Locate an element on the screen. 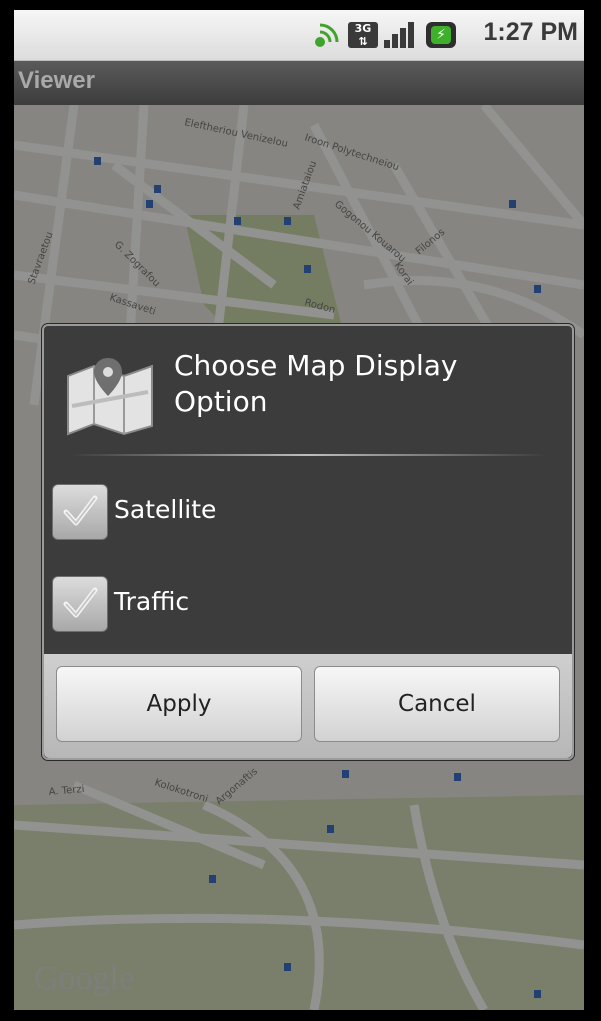 The width and height of the screenshot is (601, 1021). traffic-checkbox is located at coordinates (80, 604).